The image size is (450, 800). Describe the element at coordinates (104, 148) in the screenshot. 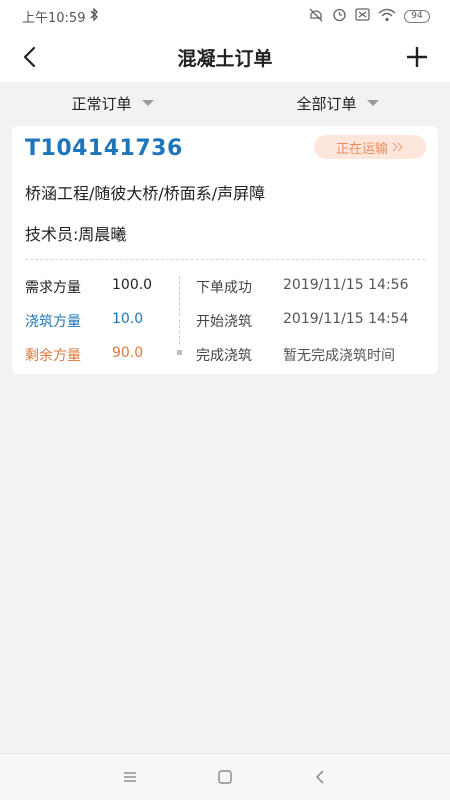

I see `order-number: T104141736` at that location.